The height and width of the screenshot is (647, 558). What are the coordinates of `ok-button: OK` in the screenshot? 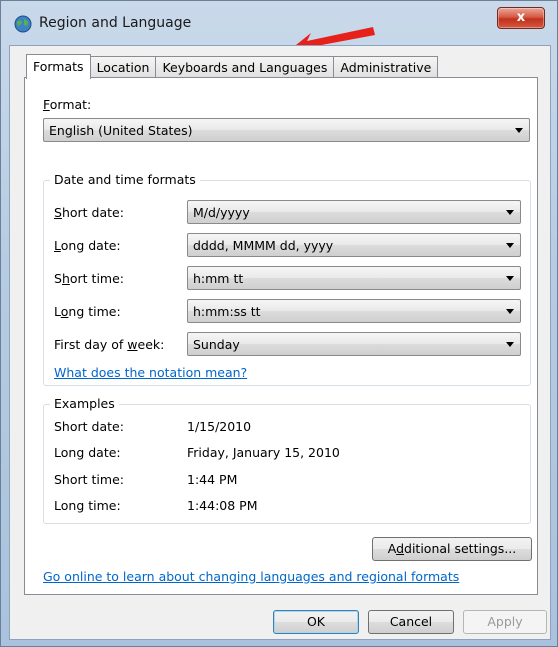 It's located at (316, 622).